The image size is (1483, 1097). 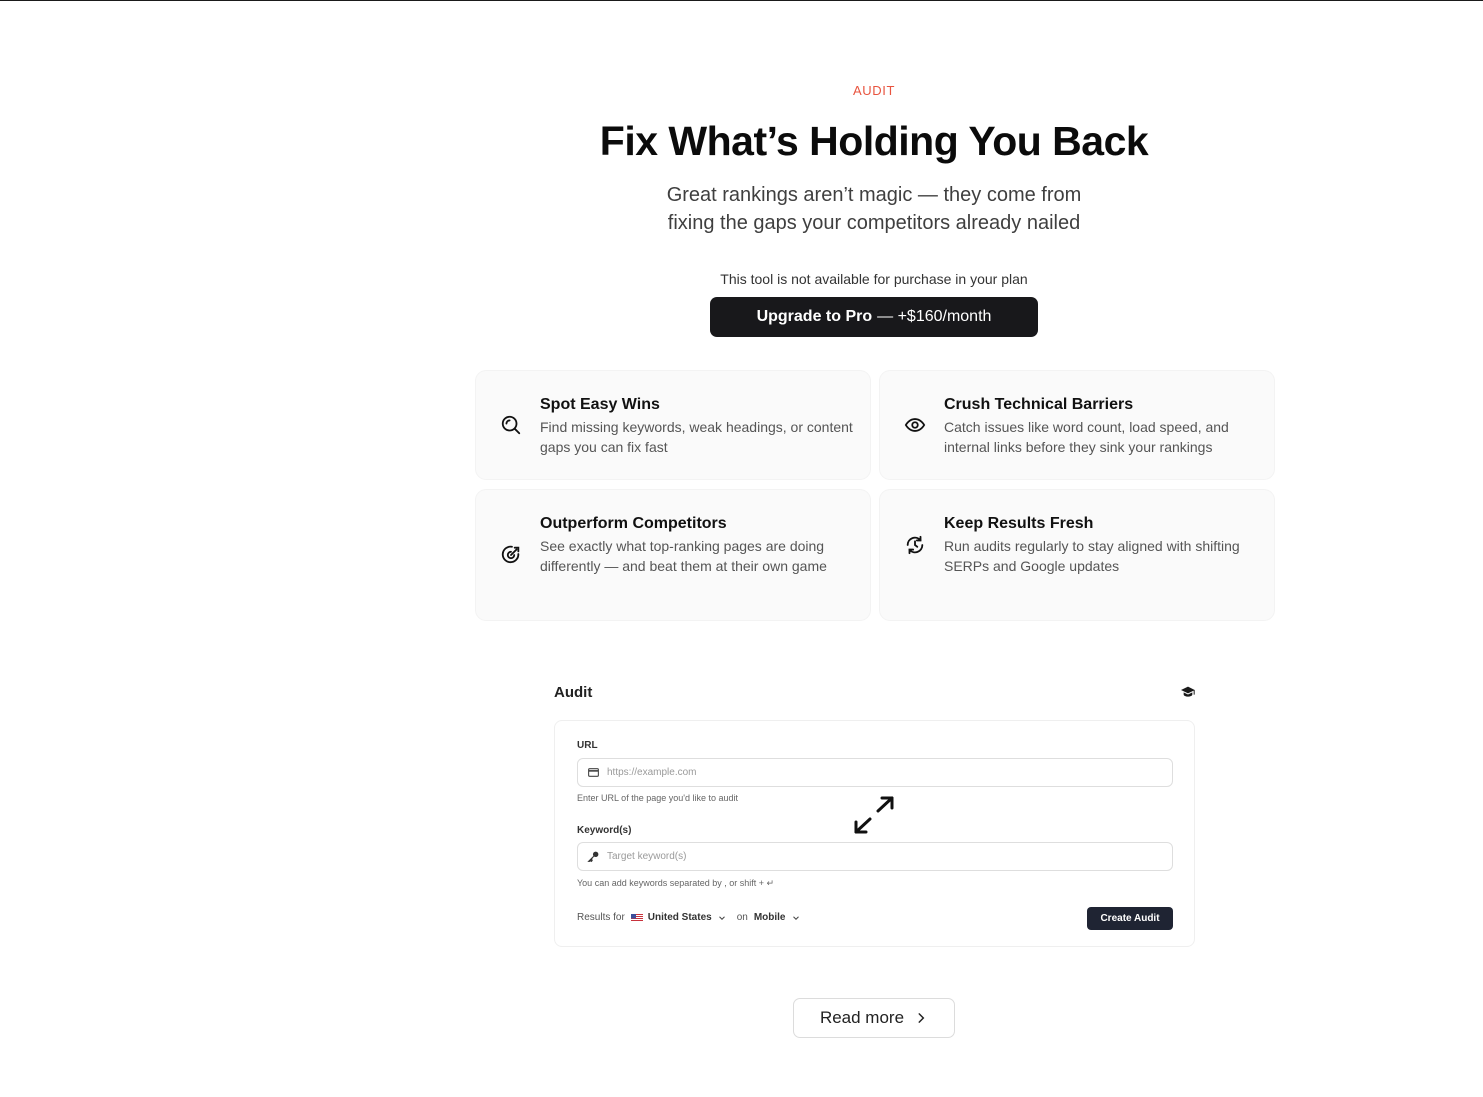 I want to click on feature-title: Spot Easy Wins, so click(x=600, y=404).